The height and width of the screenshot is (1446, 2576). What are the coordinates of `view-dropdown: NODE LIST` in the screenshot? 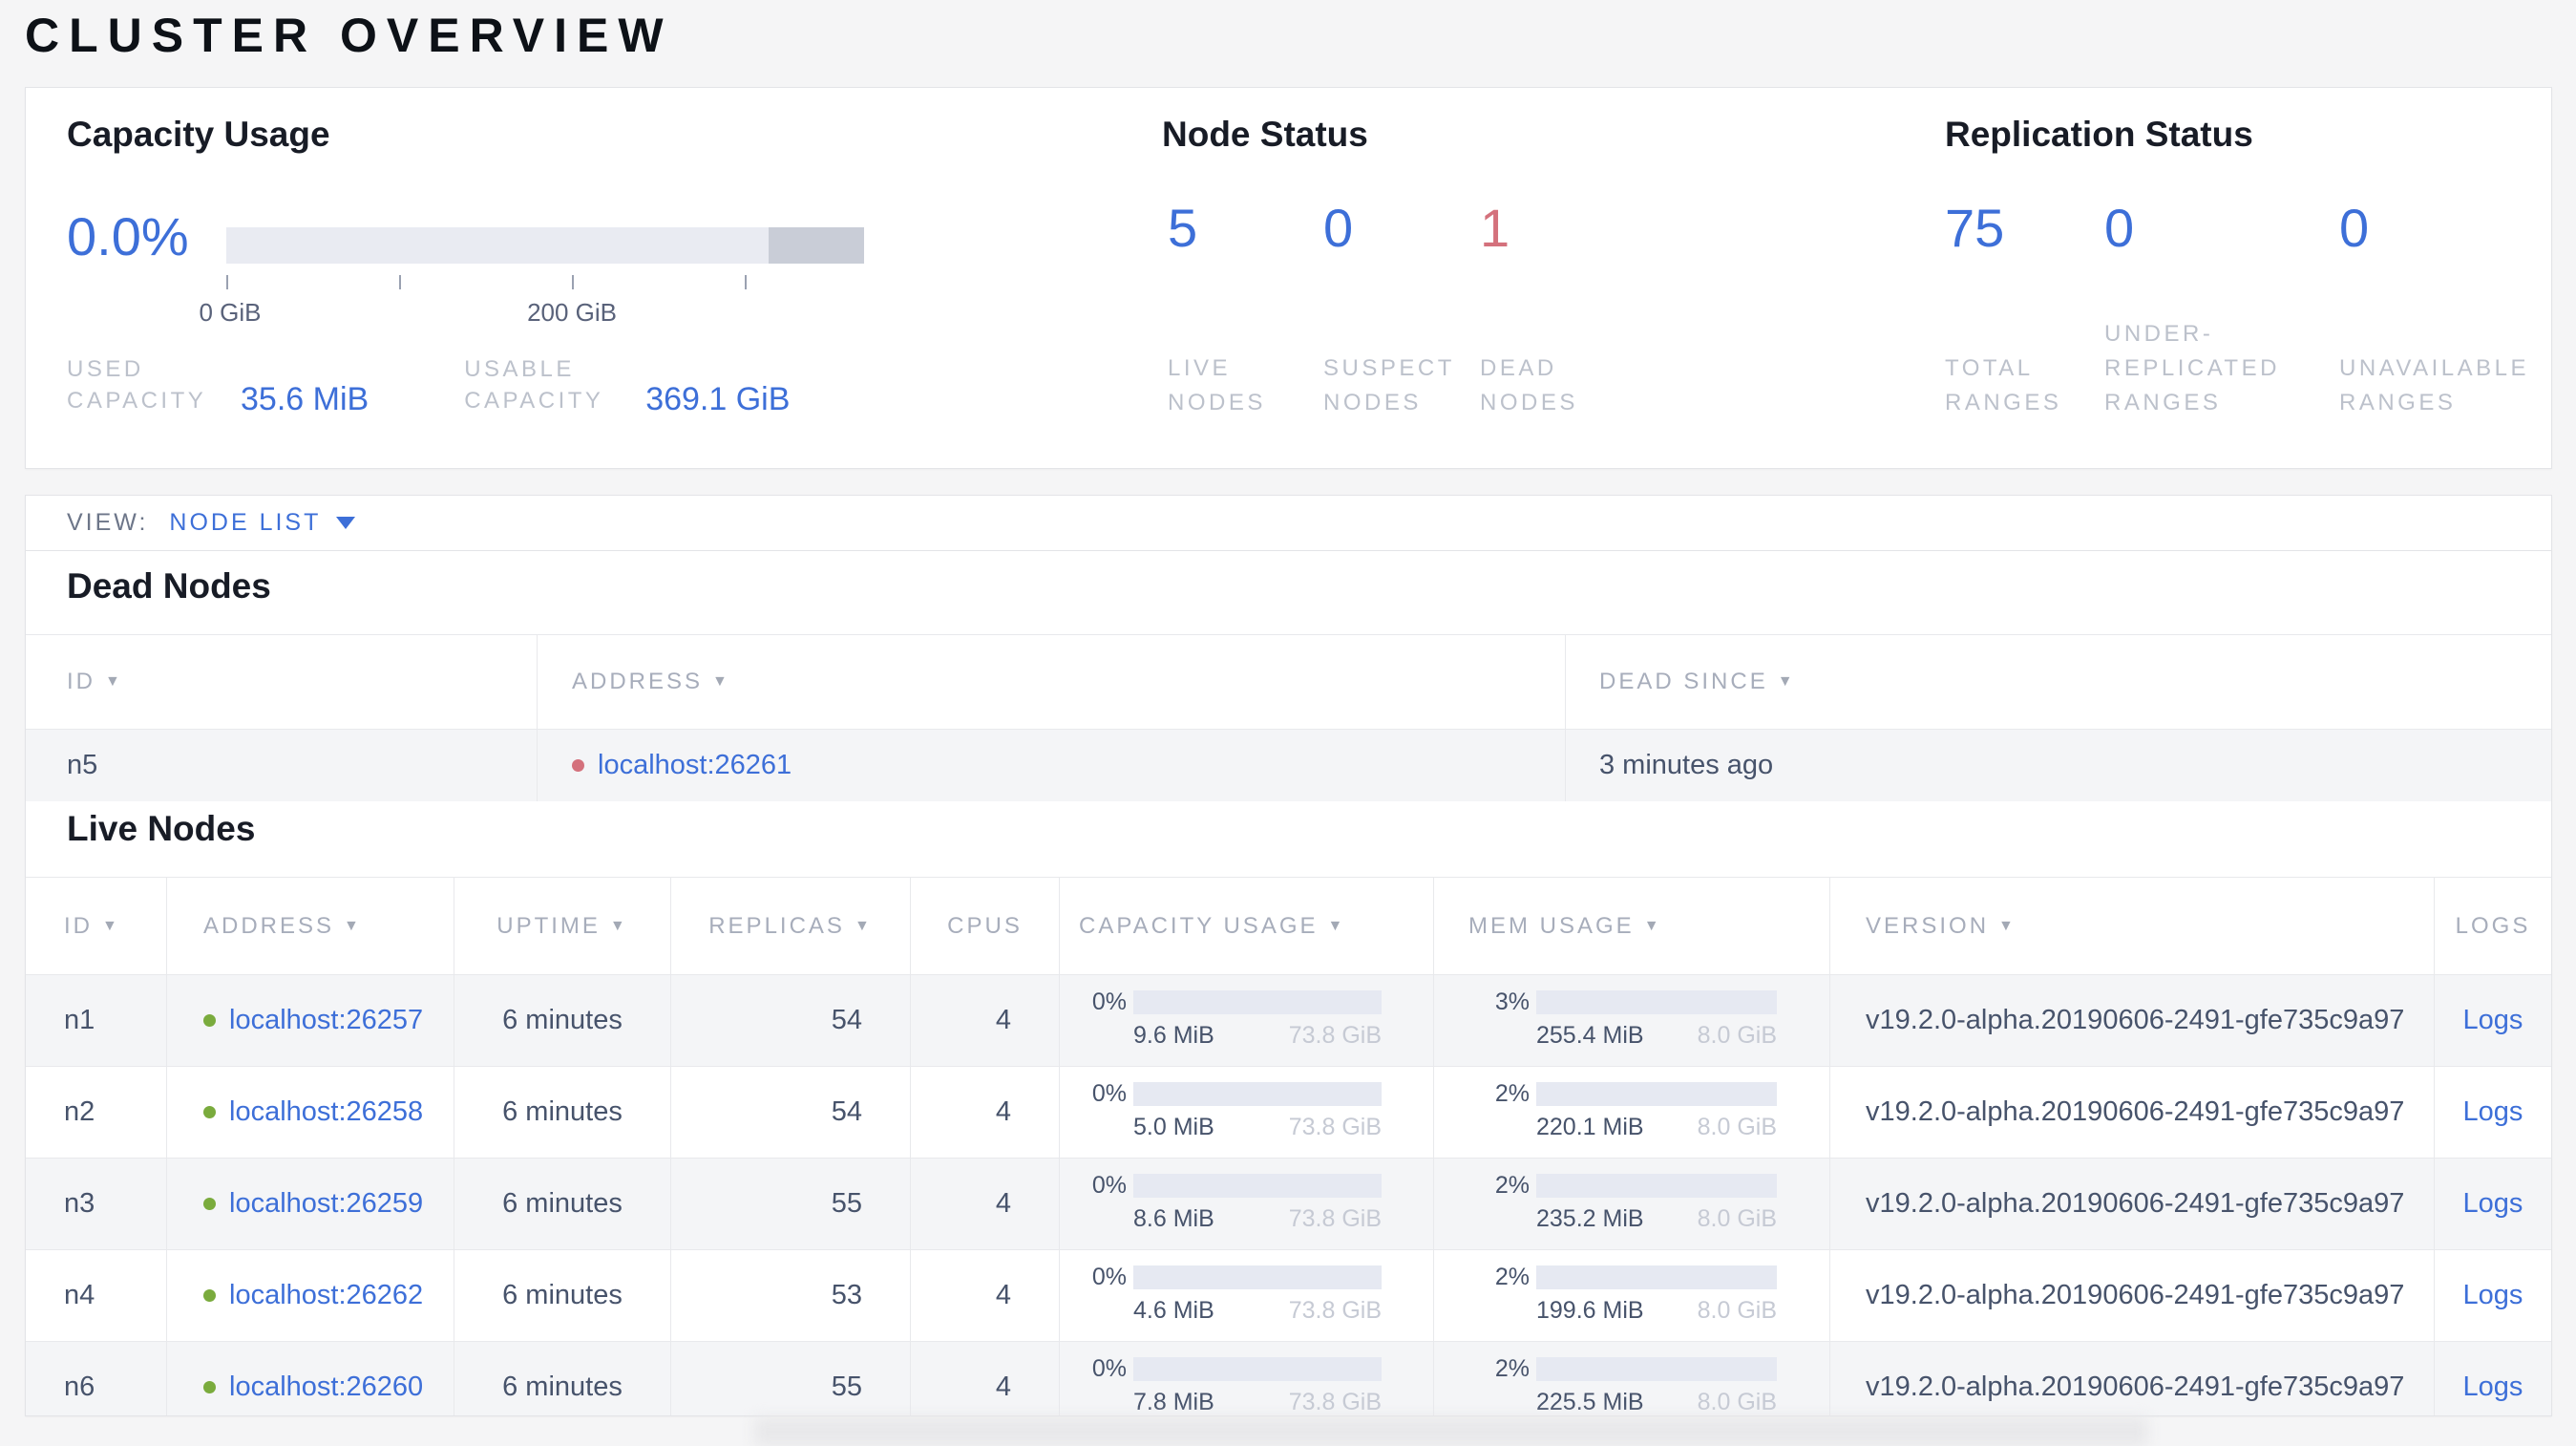 It's located at (262, 523).